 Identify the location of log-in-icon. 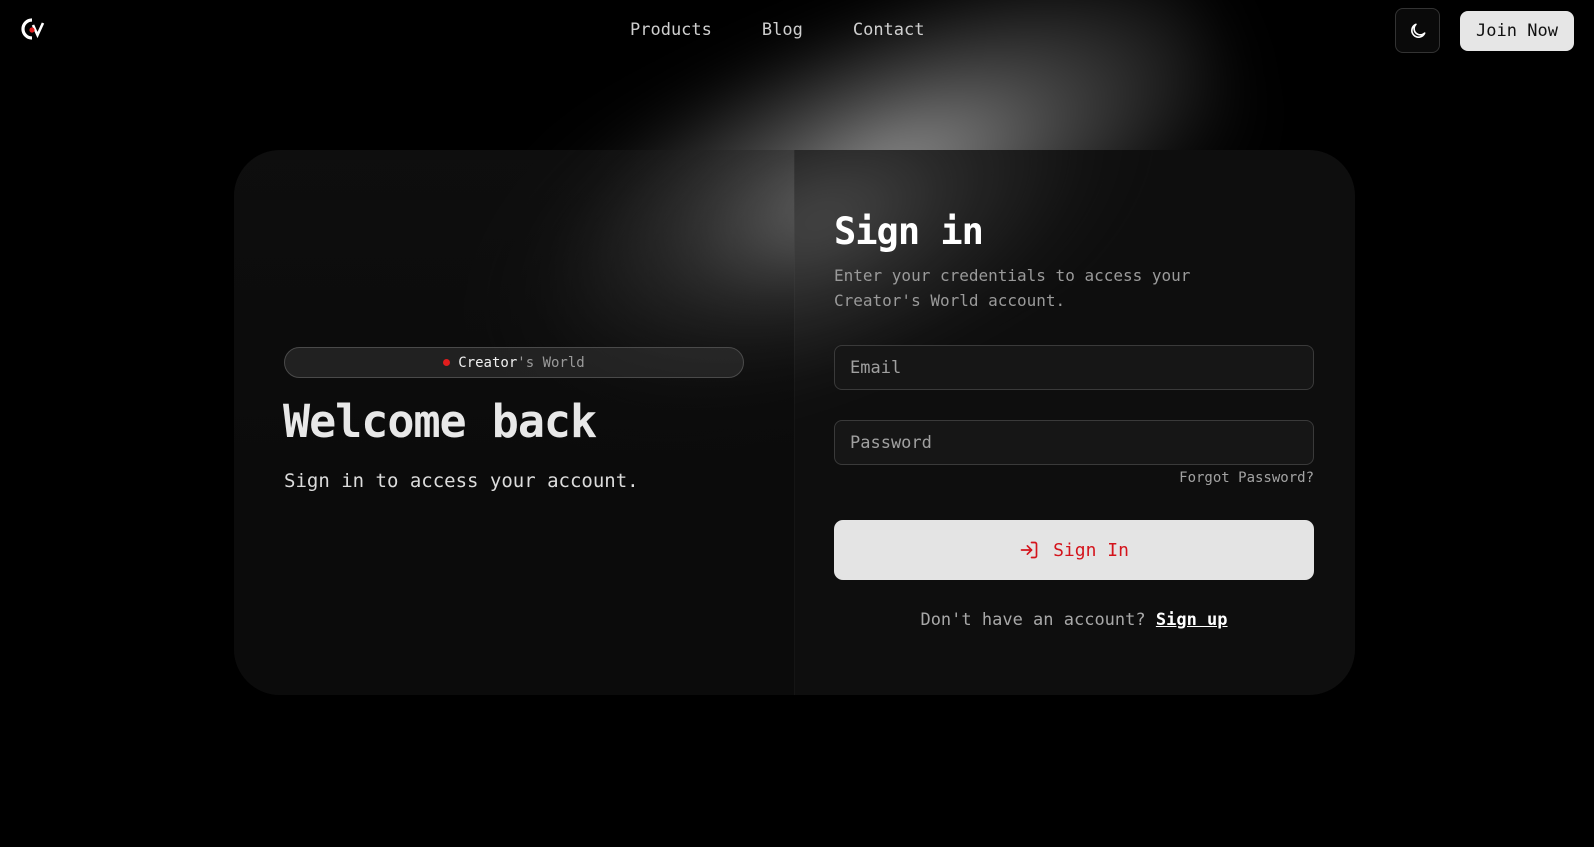
(1029, 550).